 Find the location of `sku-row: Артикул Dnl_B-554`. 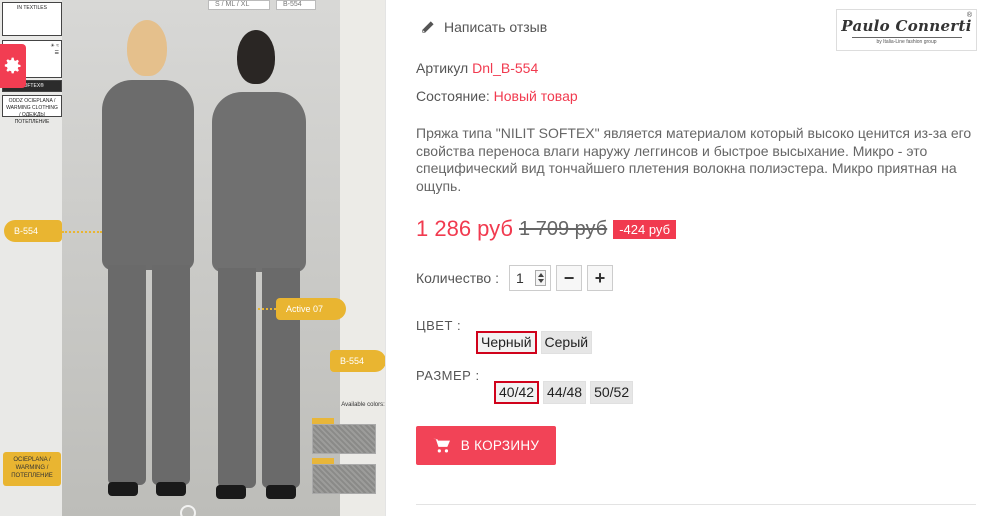

sku-row: Артикул Dnl_B-554 is located at coordinates (477, 68).